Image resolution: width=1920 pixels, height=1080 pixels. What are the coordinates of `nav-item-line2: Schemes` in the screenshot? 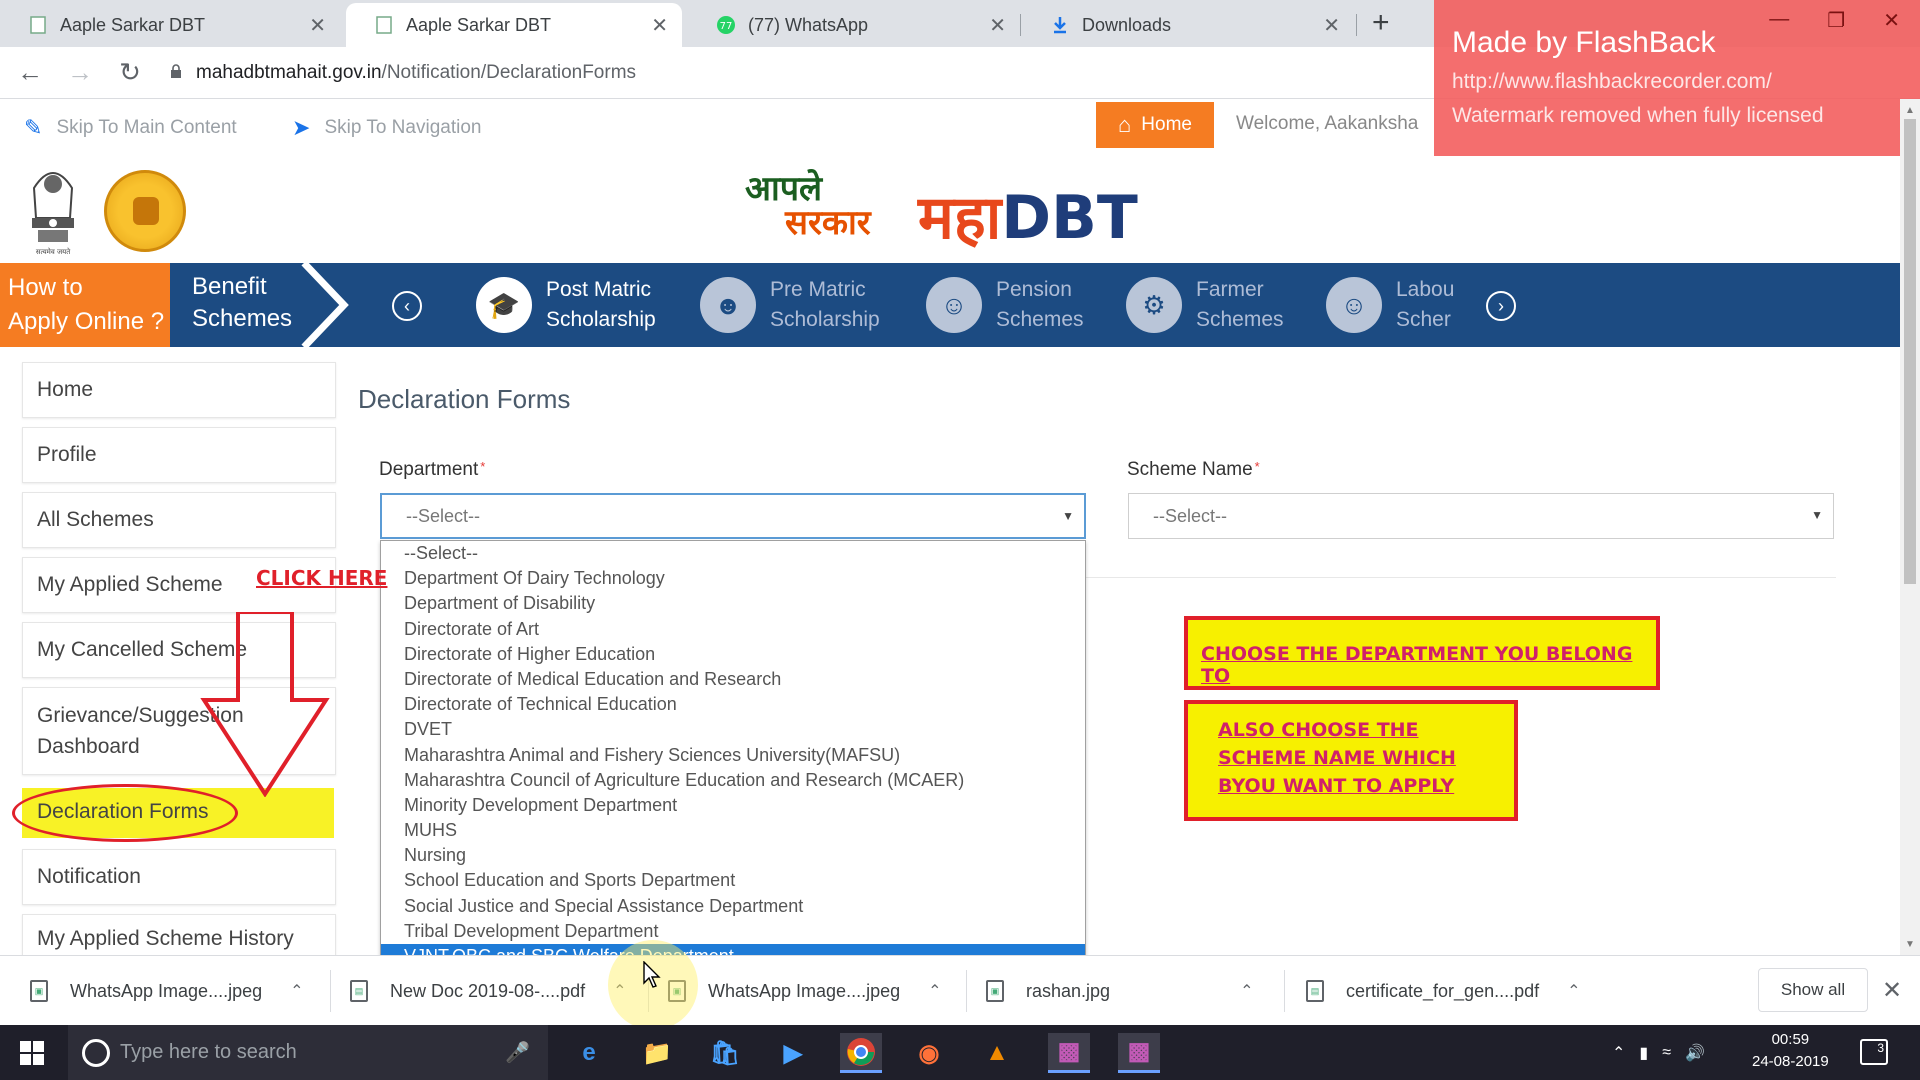 It's located at (1240, 319).